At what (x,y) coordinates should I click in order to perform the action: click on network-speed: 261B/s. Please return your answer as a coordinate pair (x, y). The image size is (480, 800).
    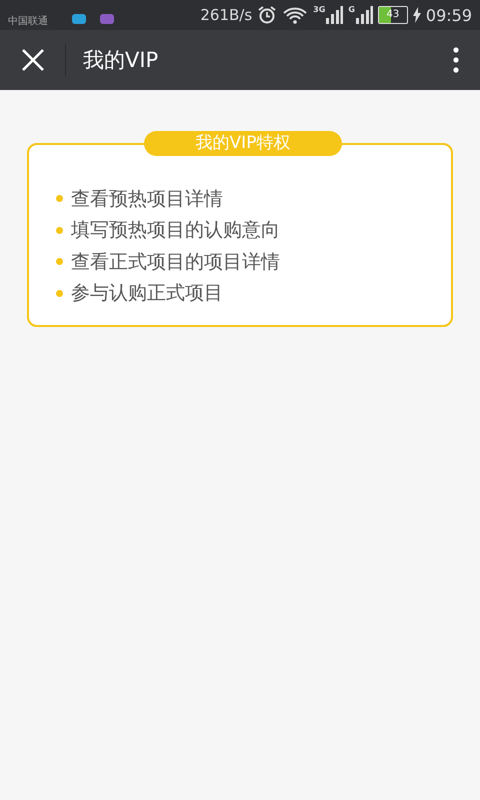
    Looking at the image, I should click on (226, 15).